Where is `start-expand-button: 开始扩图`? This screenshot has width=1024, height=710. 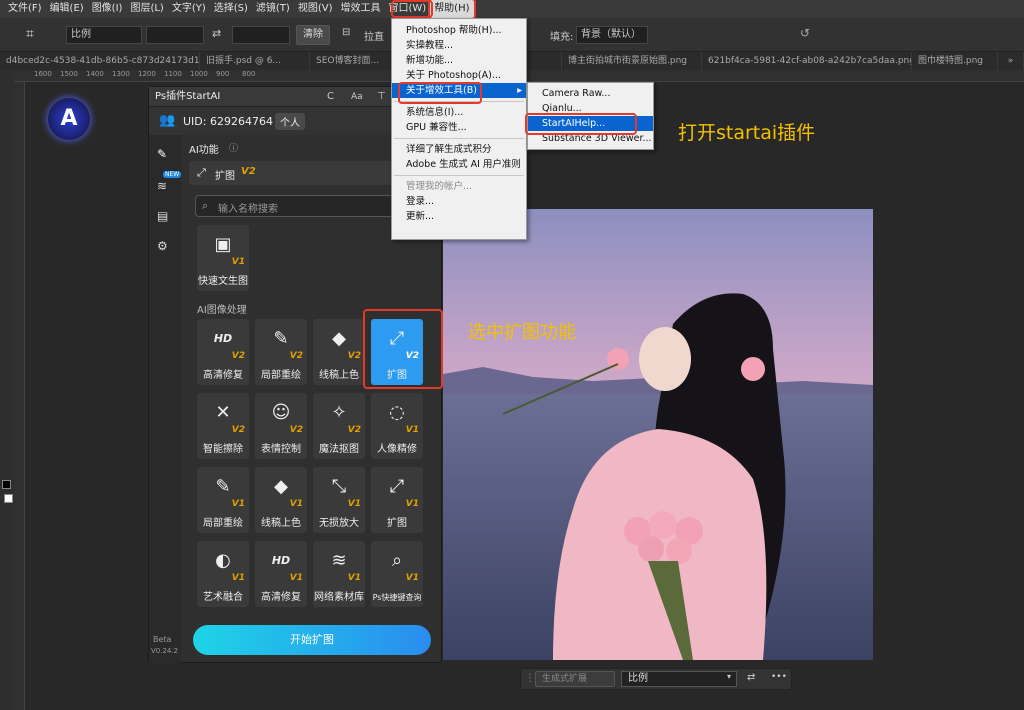 start-expand-button: 开始扩图 is located at coordinates (312, 640).